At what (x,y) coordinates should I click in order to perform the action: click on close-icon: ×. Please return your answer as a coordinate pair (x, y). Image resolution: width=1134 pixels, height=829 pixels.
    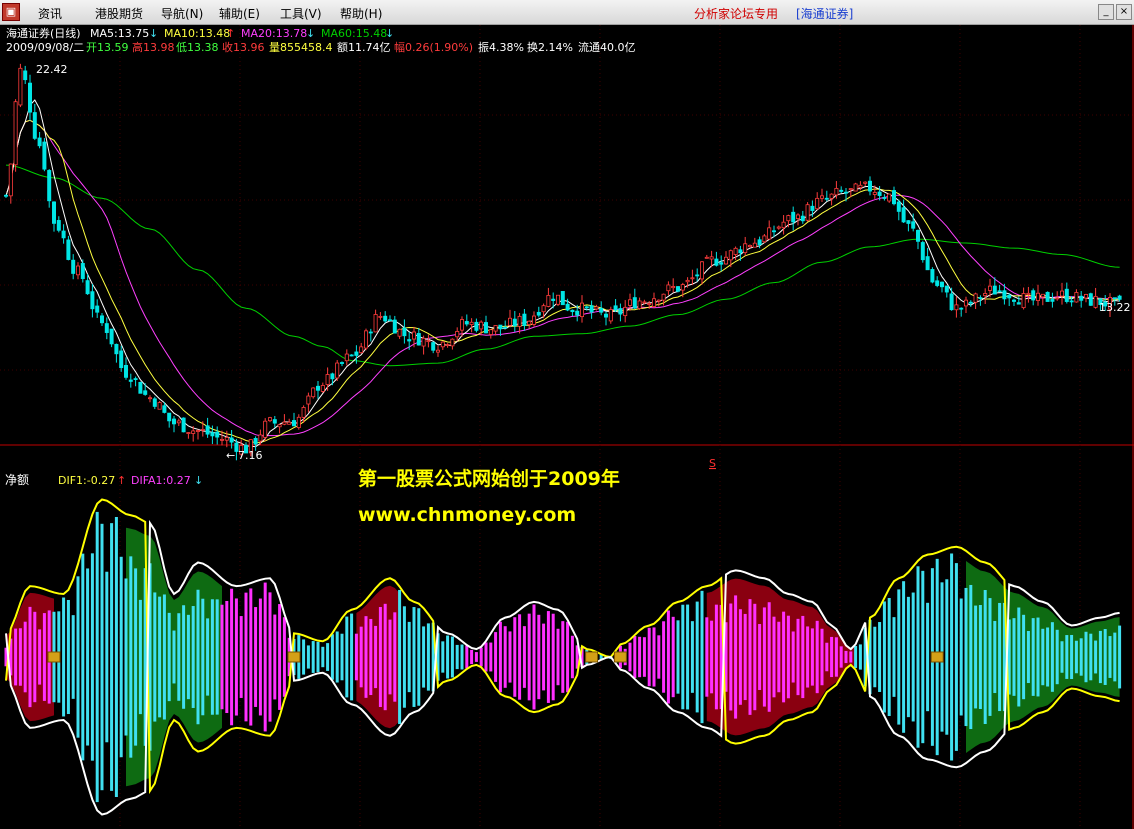
    Looking at the image, I should click on (1124, 12).